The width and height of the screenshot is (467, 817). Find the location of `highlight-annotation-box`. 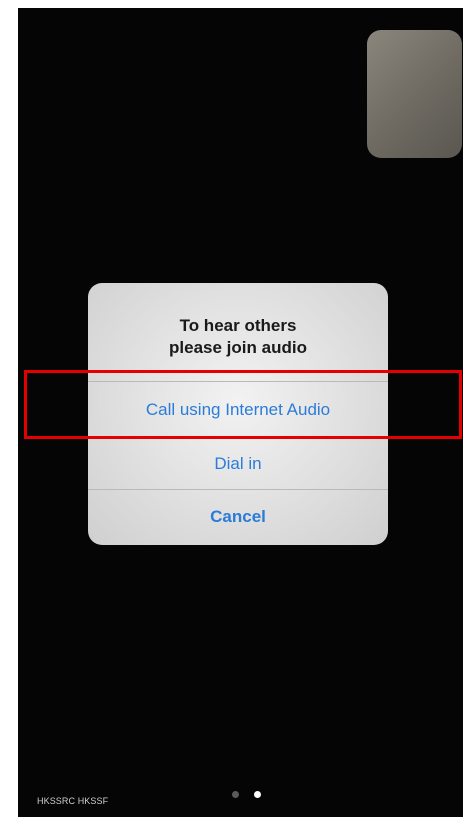

highlight-annotation-box is located at coordinates (243, 404).